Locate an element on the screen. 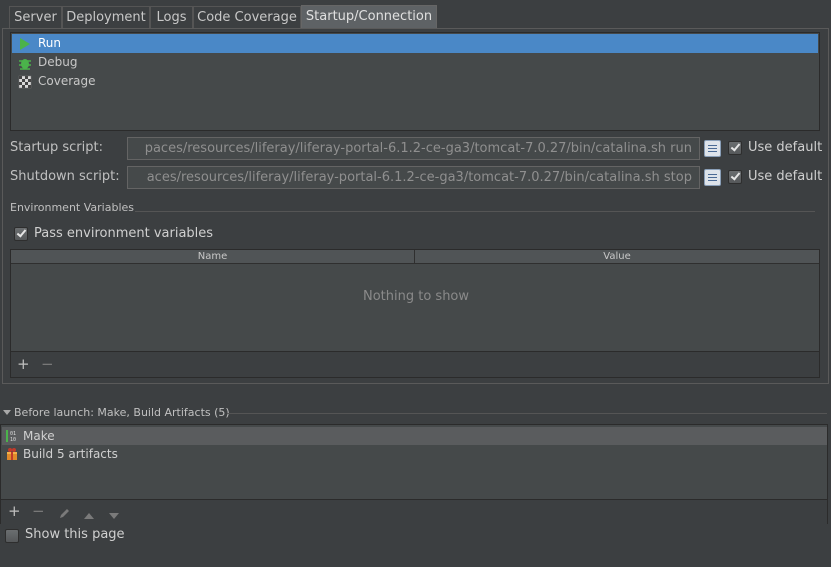 This screenshot has height=567, width=831. startup-script-label: Startup script: is located at coordinates (56, 147).